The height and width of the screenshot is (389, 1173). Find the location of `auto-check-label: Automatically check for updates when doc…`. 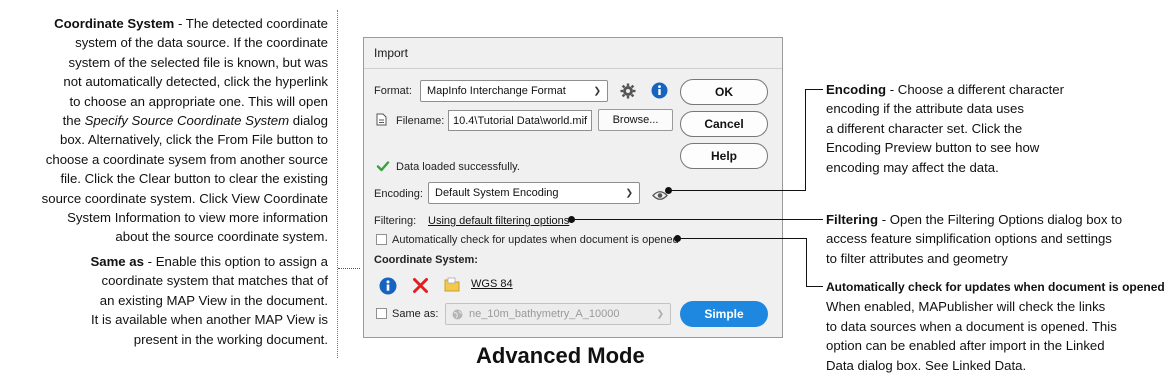

auto-check-label: Automatically check for updates when doc… is located at coordinates (535, 240).